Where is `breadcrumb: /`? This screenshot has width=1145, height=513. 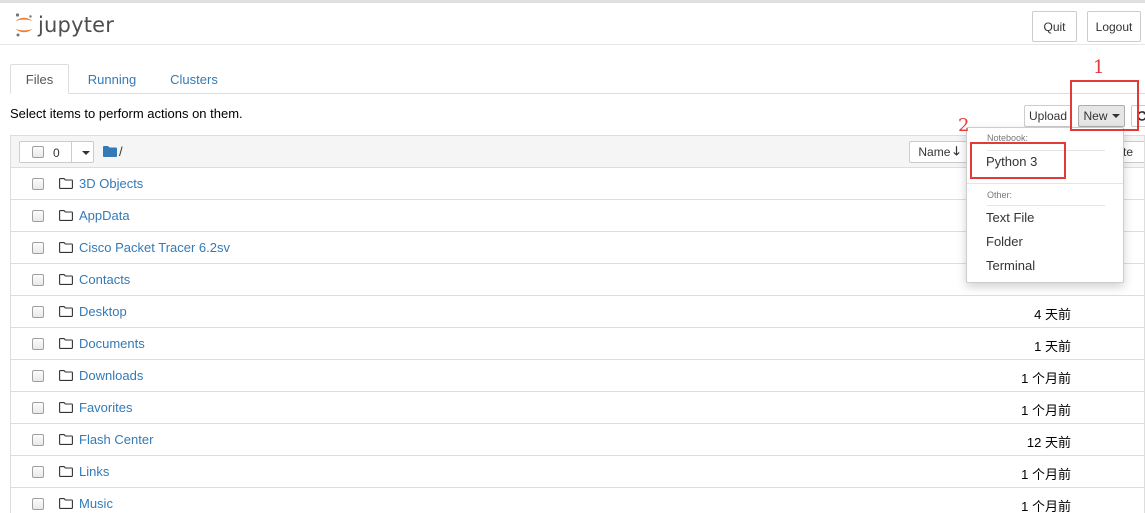
breadcrumb: / is located at coordinates (121, 151).